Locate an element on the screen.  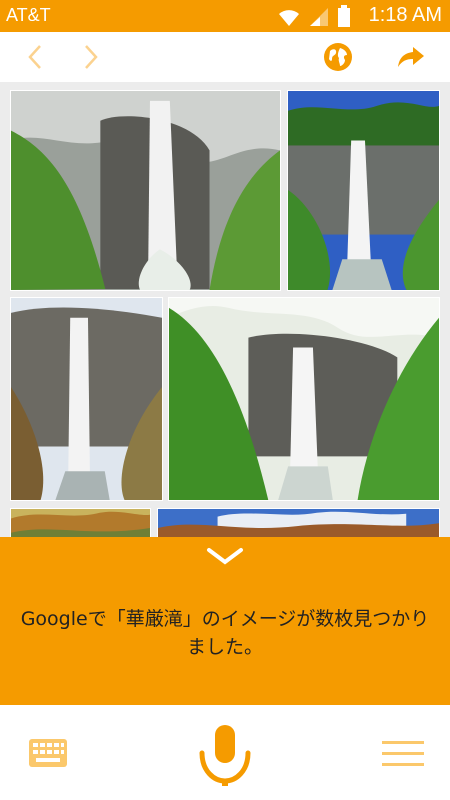
battery-icon is located at coordinates (344, 16).